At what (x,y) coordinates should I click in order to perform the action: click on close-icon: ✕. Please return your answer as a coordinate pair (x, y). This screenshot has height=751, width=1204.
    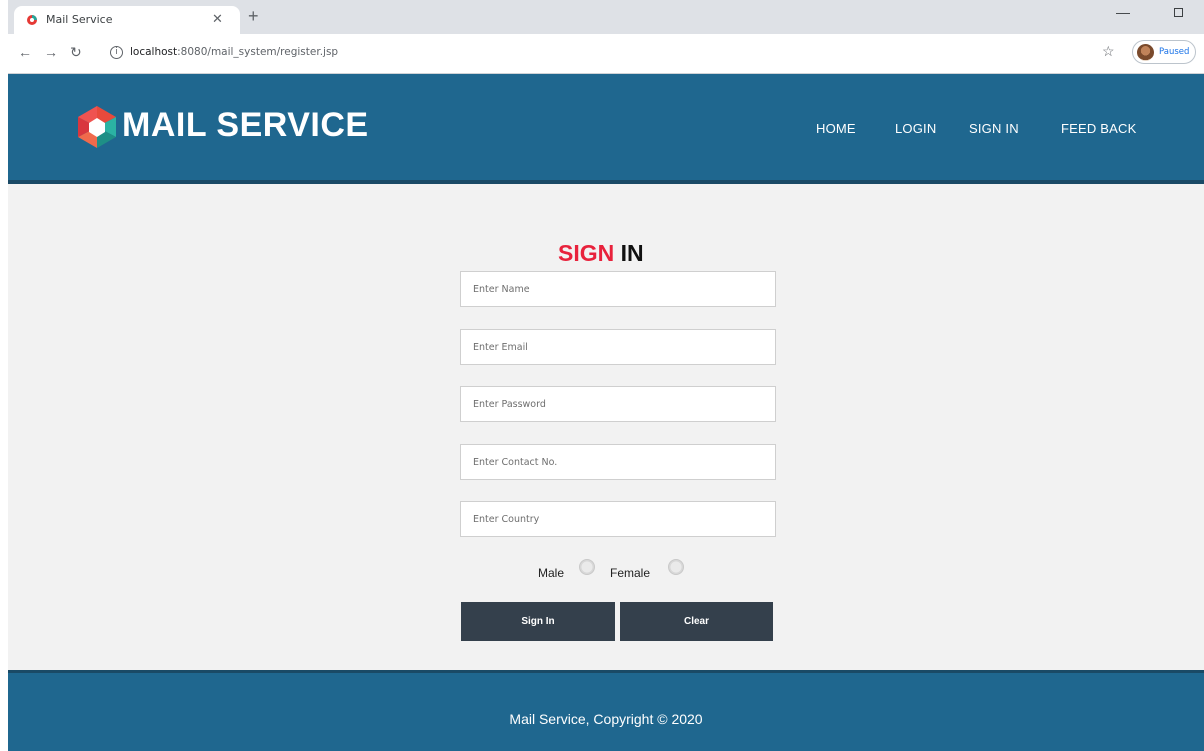
    Looking at the image, I should click on (217, 19).